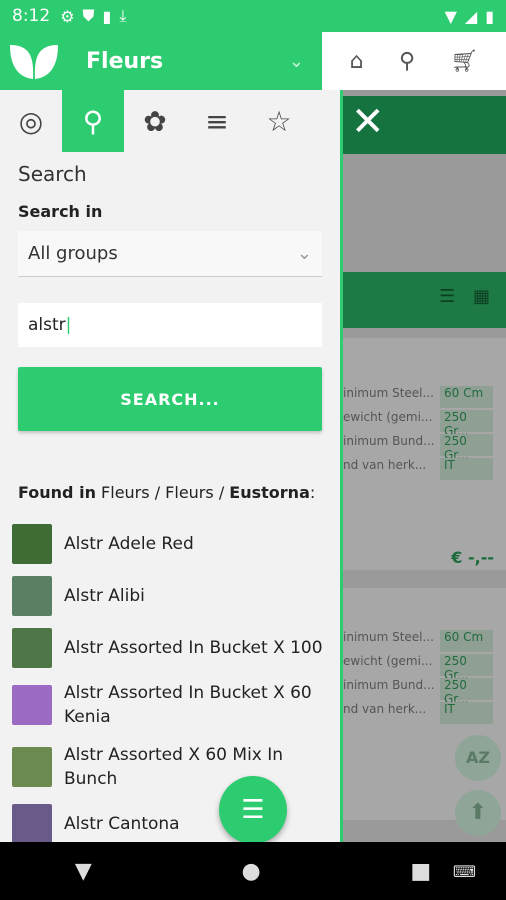  Describe the element at coordinates (60, 211) in the screenshot. I see `search-in-label: Search in` at that location.